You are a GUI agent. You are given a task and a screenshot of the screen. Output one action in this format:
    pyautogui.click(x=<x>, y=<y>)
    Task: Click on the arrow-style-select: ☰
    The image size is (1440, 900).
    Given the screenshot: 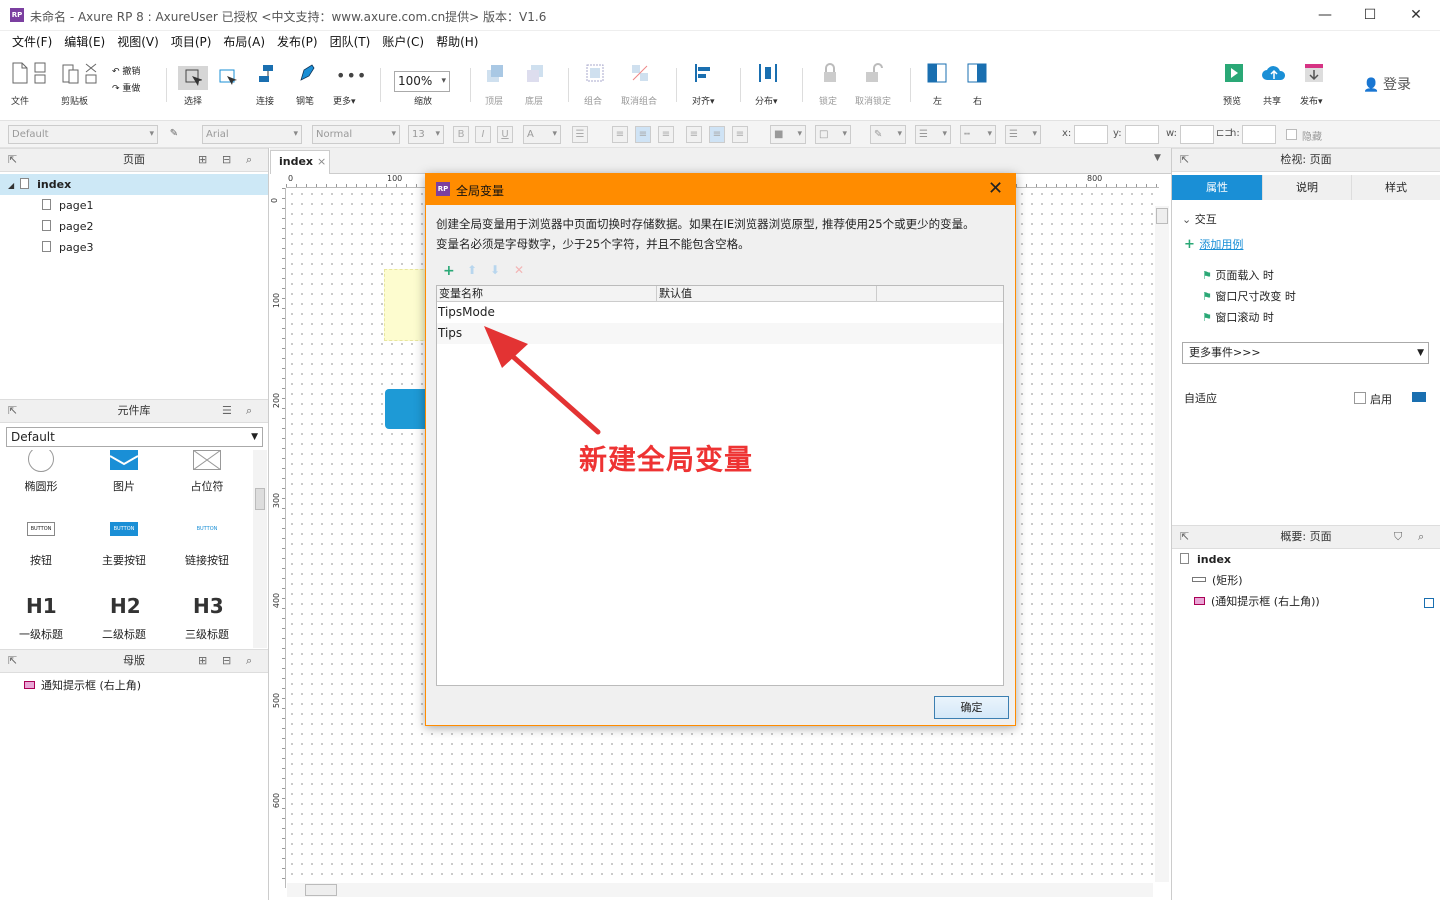 What is the action you would take?
    pyautogui.click(x=1023, y=134)
    